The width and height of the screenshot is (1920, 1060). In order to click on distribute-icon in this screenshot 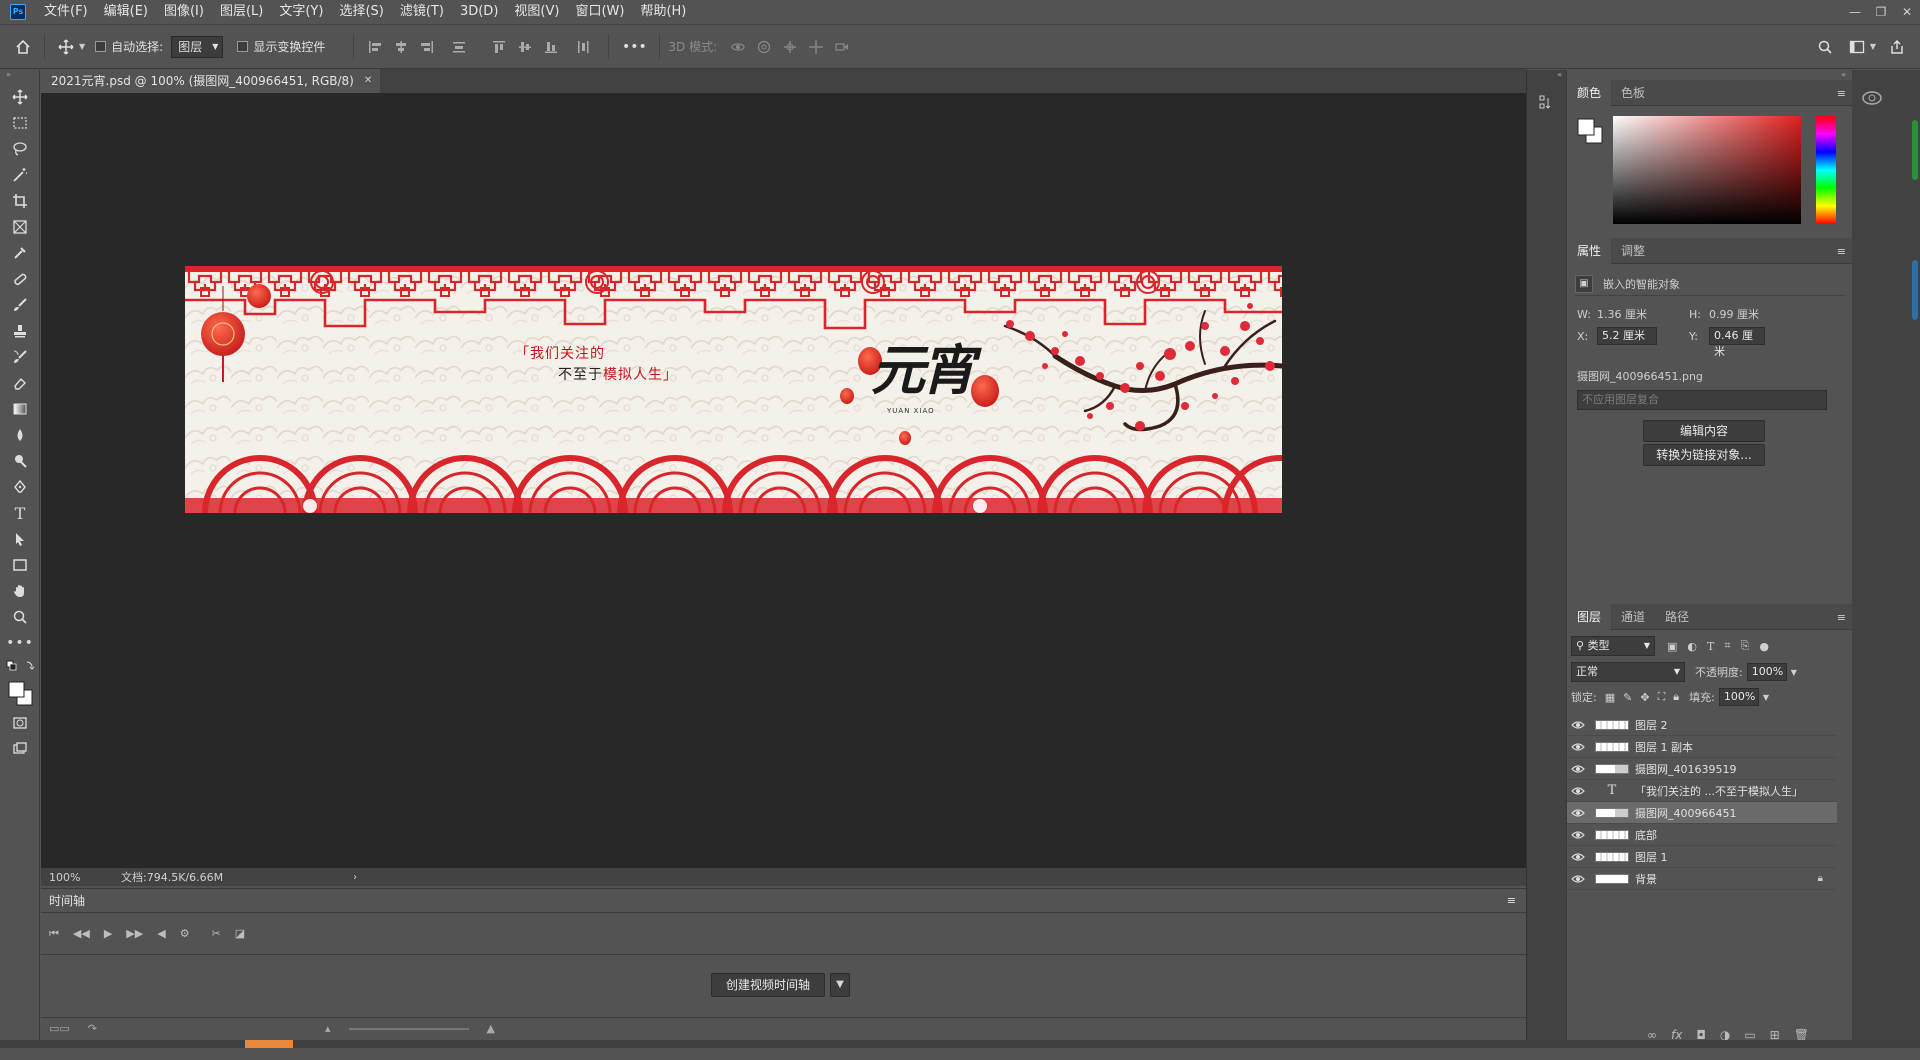, I will do `click(459, 47)`.